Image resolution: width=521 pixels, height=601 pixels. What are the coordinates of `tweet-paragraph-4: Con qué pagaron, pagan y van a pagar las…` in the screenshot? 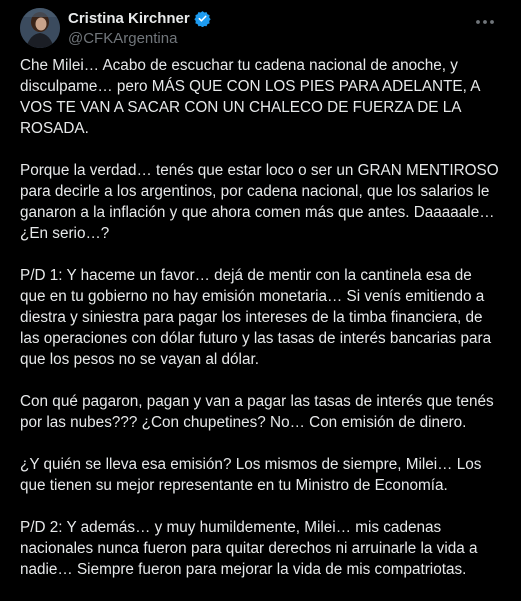 It's located at (257, 412).